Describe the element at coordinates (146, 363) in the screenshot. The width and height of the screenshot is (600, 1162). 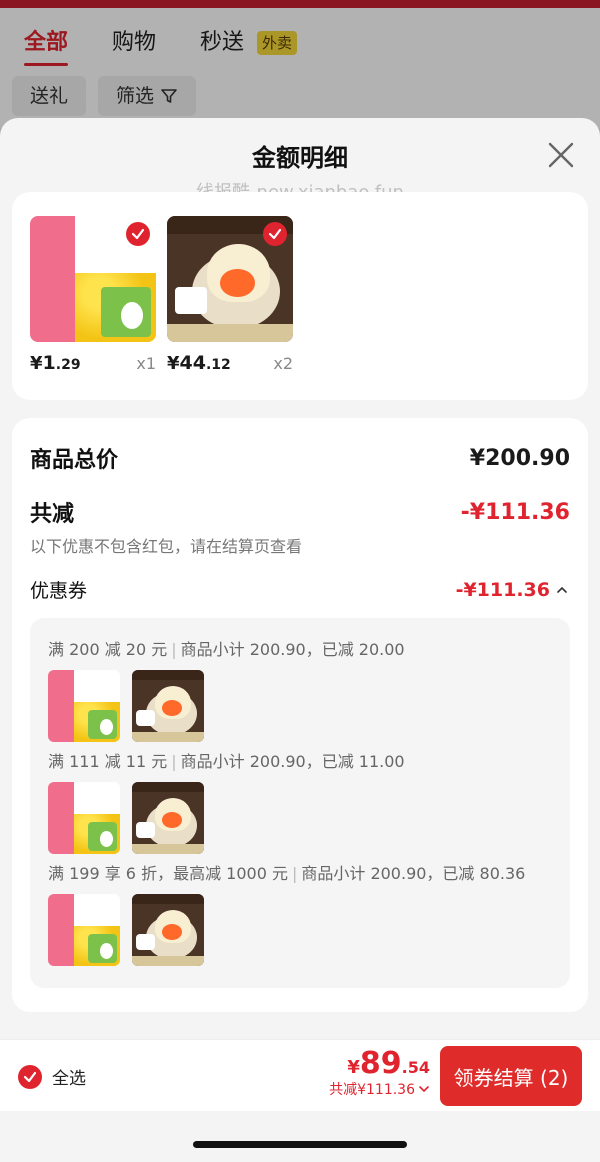
I see `product-qty: x1` at that location.